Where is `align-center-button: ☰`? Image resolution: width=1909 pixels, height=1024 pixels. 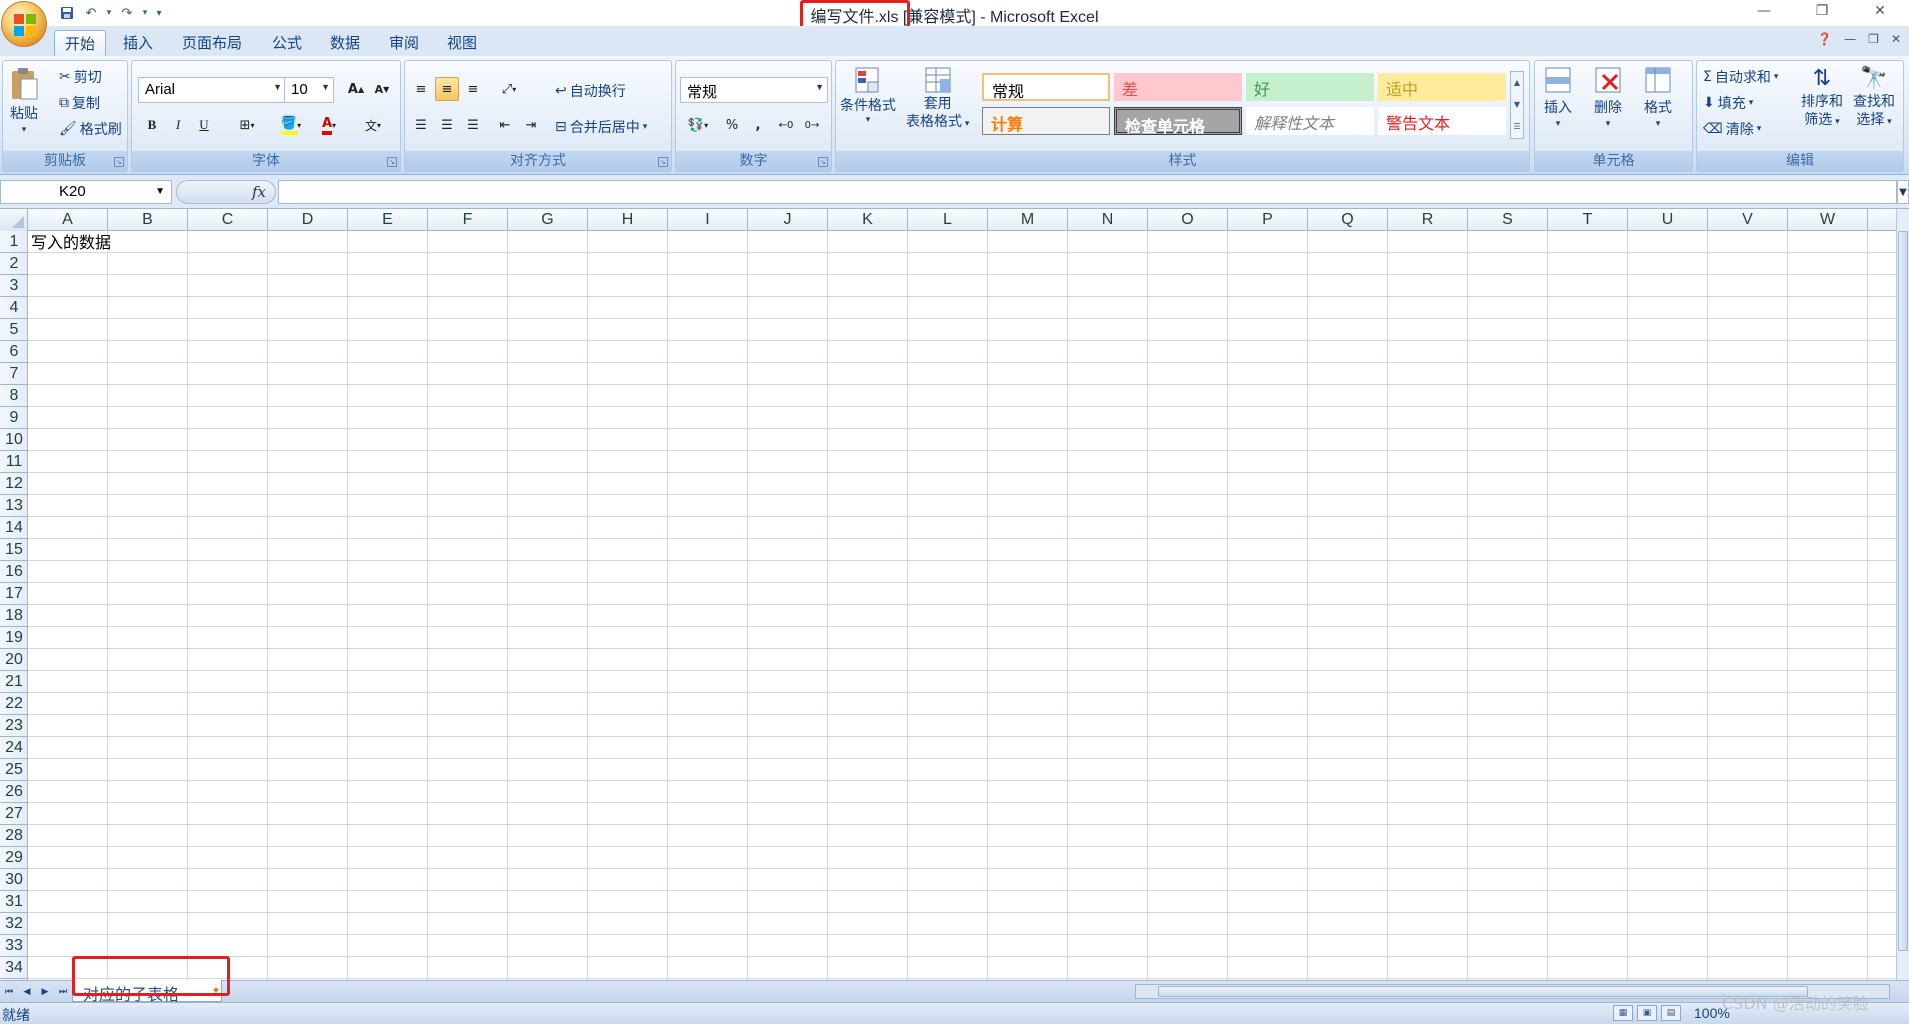 align-center-button: ☰ is located at coordinates (447, 125).